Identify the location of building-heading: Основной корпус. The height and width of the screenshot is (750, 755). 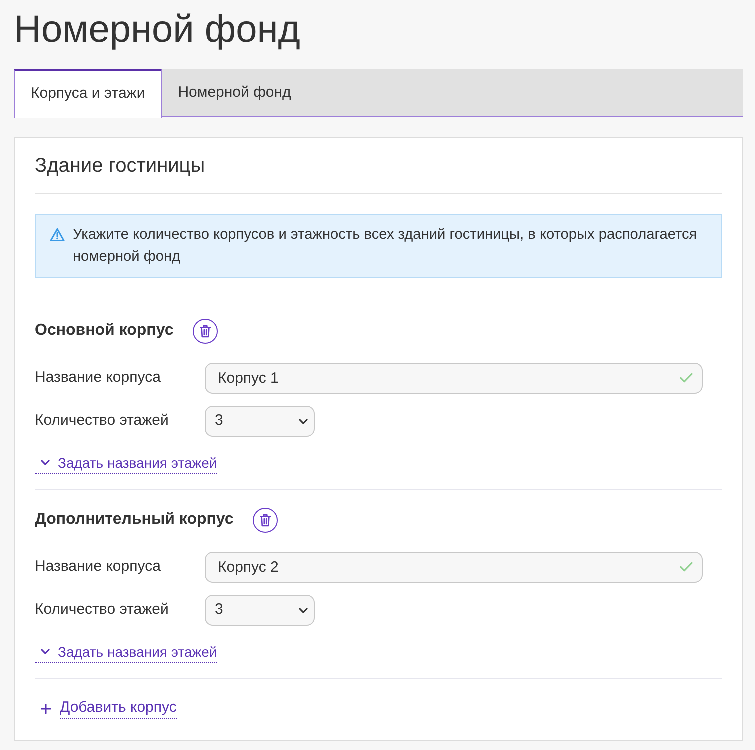
(104, 331).